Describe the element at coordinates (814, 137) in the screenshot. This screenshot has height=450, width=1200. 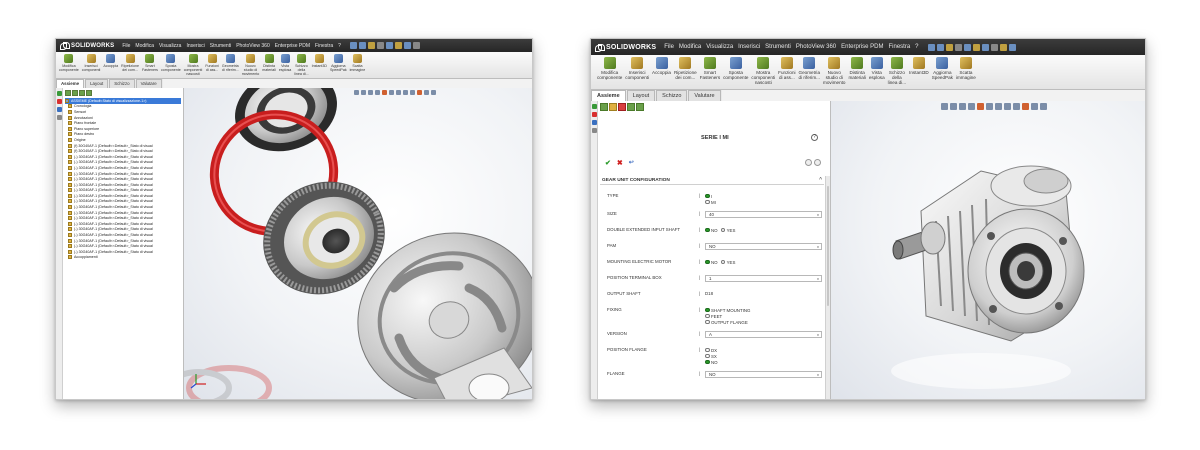
I see `help-icon: ?` at that location.